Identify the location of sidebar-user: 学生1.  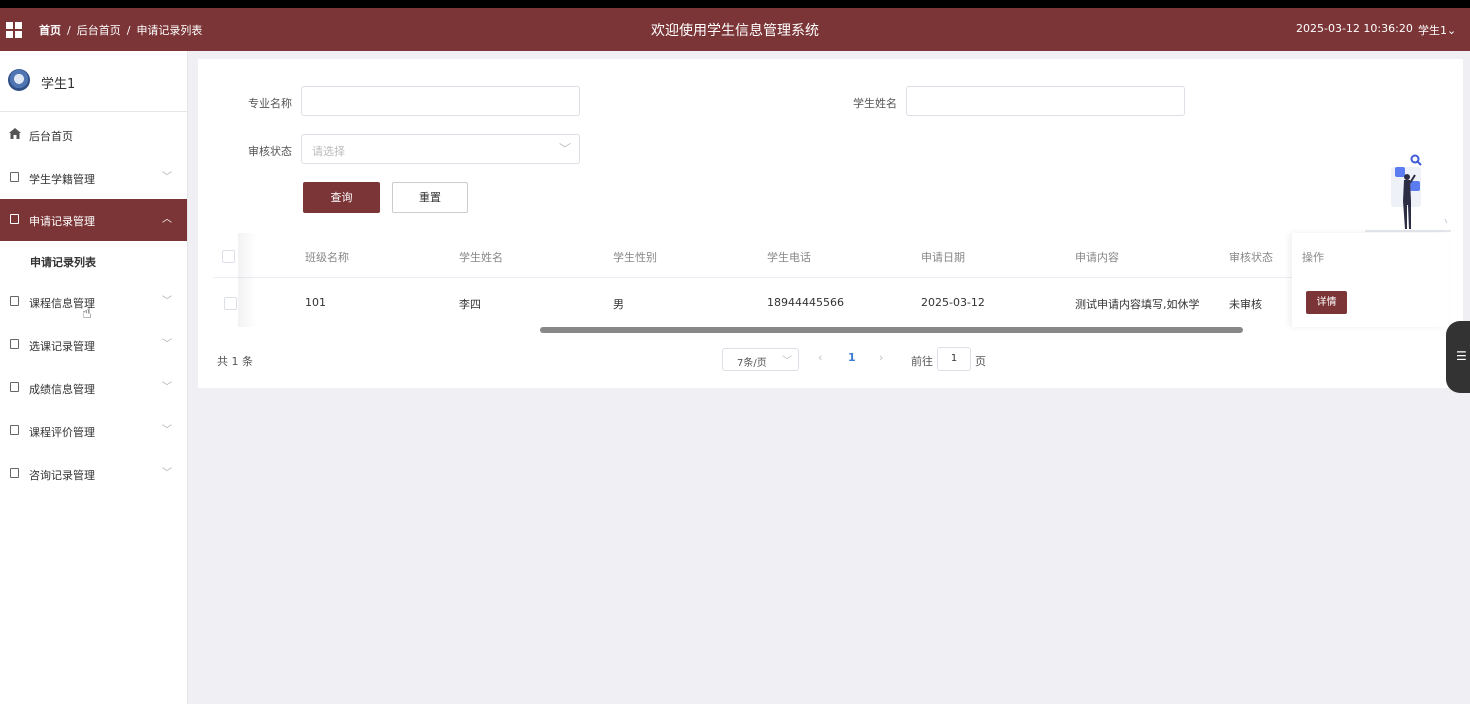
(93, 81).